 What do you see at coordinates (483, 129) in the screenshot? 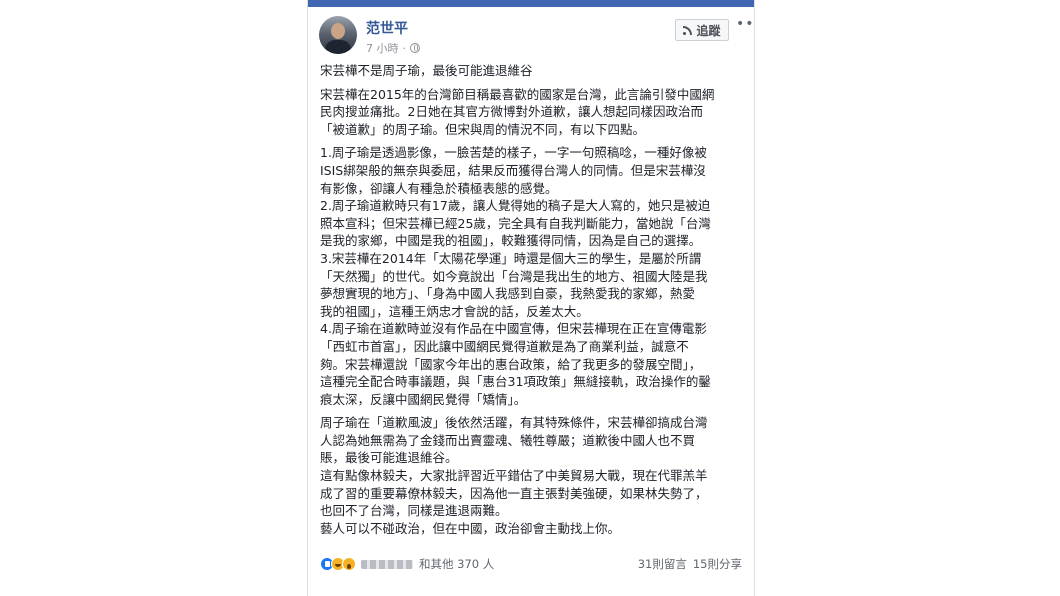
I see `post-text-line: 「被道歉」的周子瑜。但宋與周的情況不同，有以下四點。` at bounding box center [483, 129].